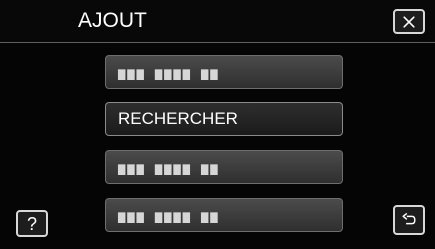  I want to click on page-title: AJOUT, so click(112, 20).